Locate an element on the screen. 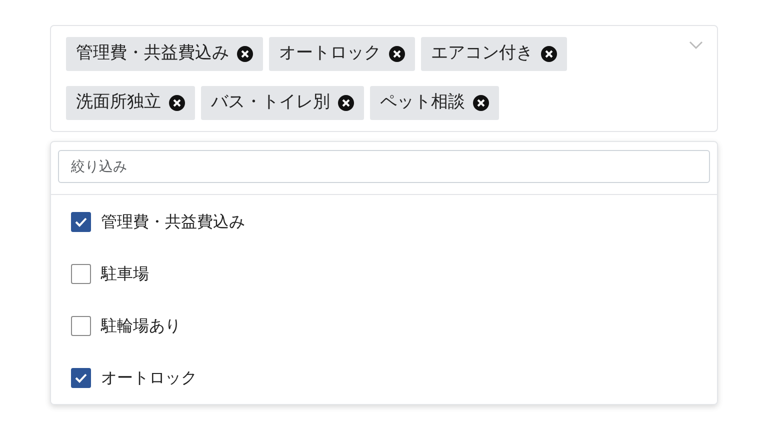  option-label: オートロック is located at coordinates (149, 378).